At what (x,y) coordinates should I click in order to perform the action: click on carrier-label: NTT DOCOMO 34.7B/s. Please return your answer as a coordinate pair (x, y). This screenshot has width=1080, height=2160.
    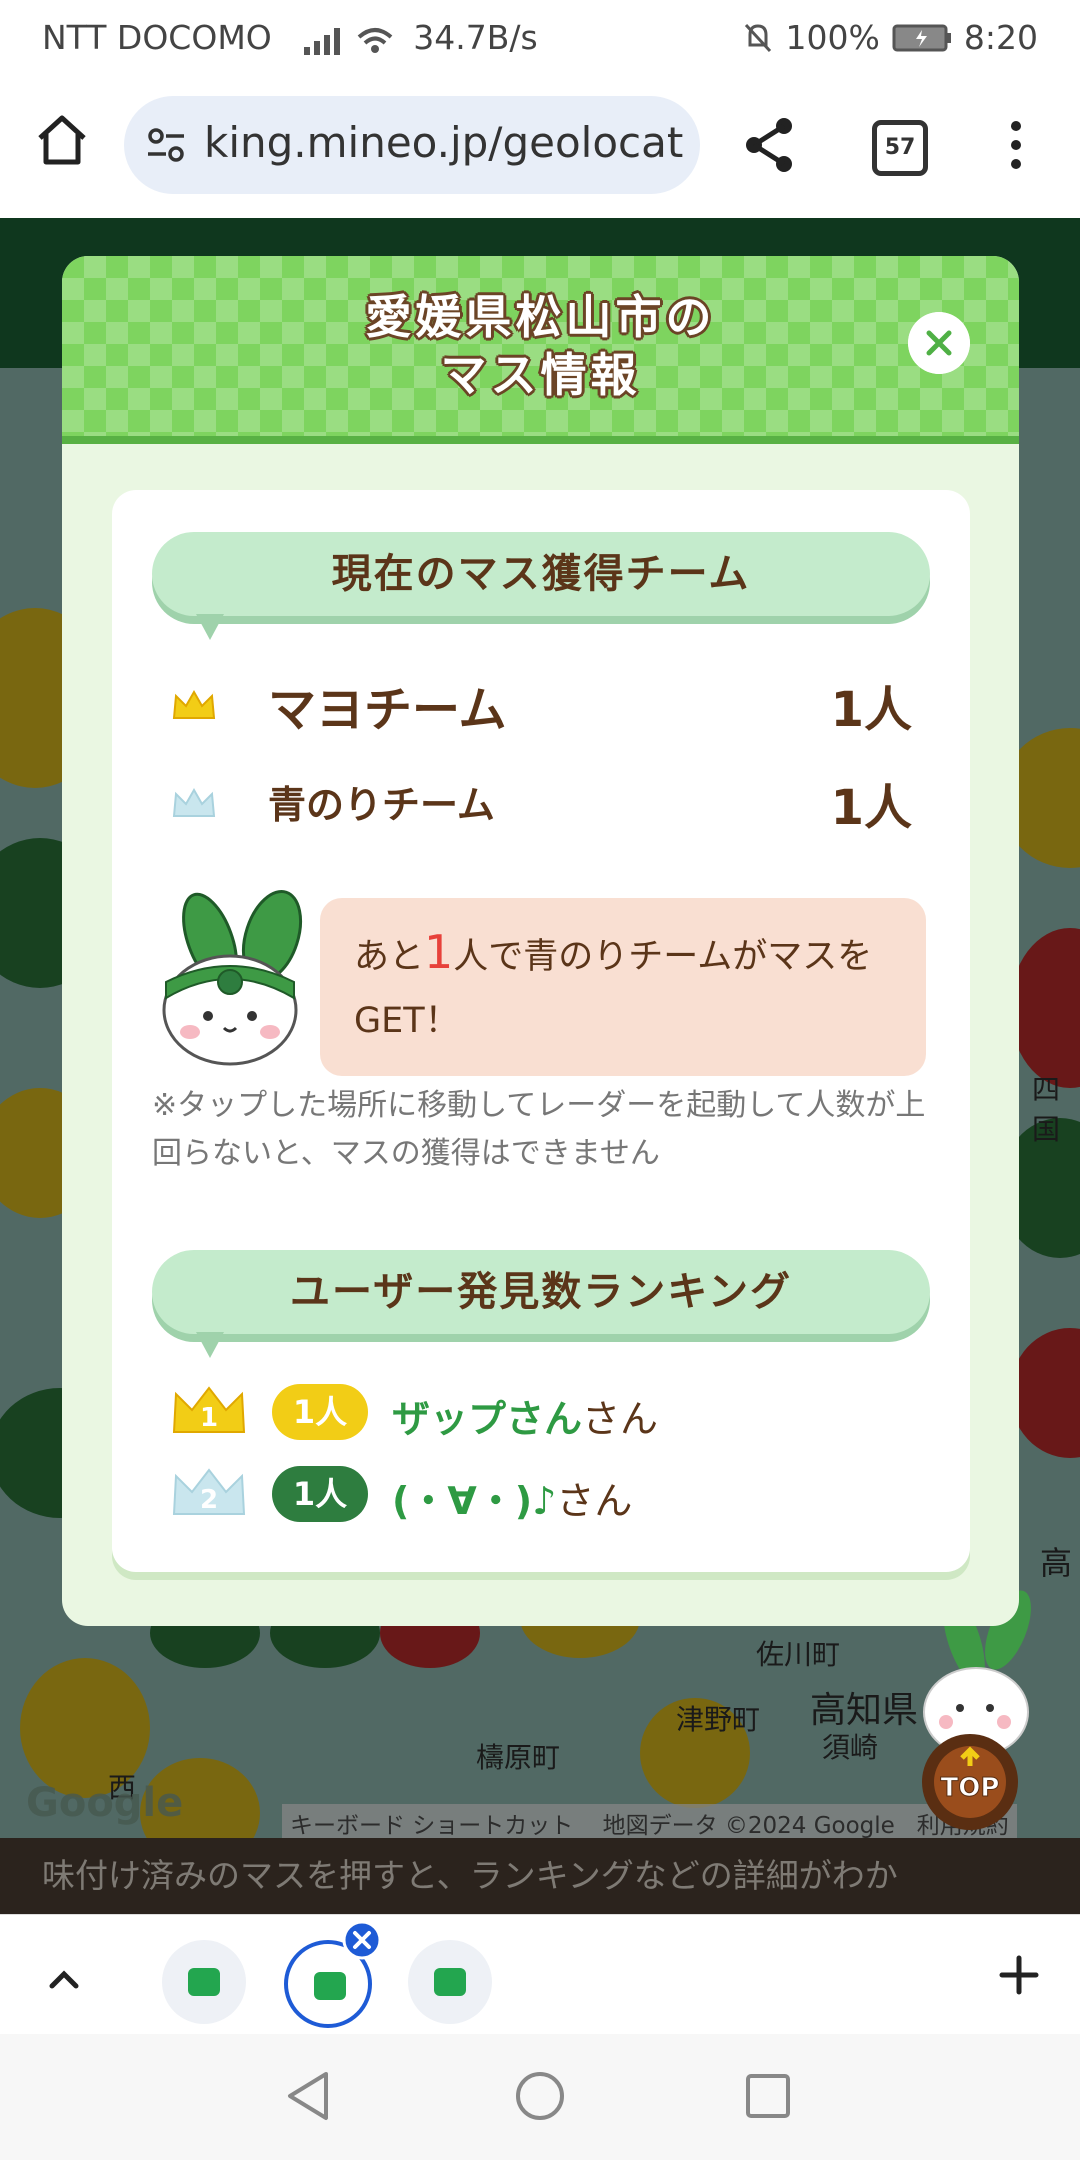
    Looking at the image, I should click on (290, 37).